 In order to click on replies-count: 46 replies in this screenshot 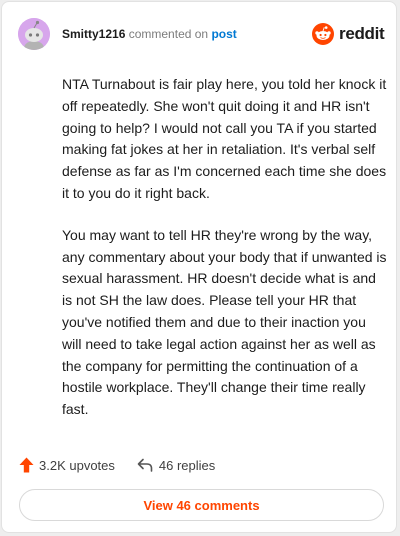, I will do `click(187, 465)`.